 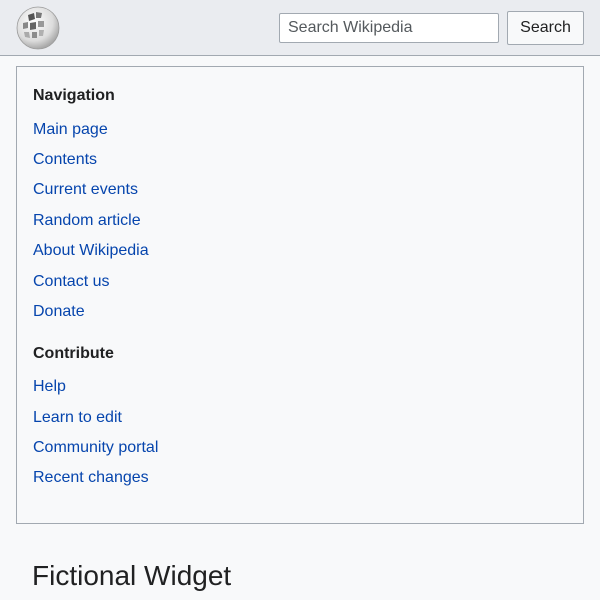 I want to click on menu-link-contents: Contents, so click(x=65, y=160).